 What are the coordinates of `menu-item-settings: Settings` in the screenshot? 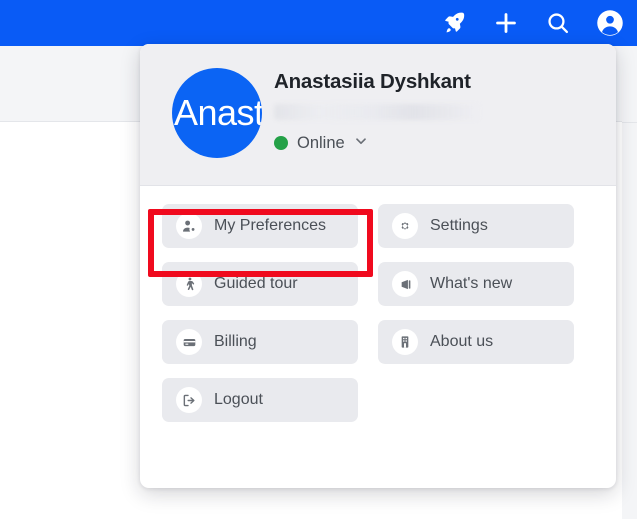 It's located at (476, 226).